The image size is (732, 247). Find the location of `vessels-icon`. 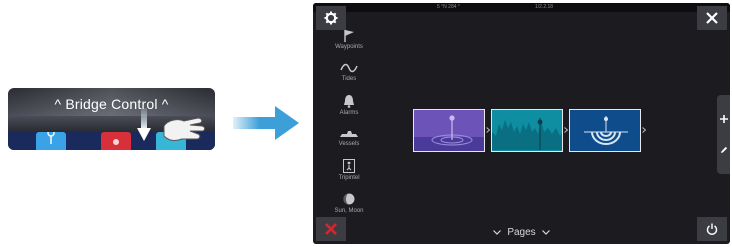

vessels-icon is located at coordinates (349, 134).